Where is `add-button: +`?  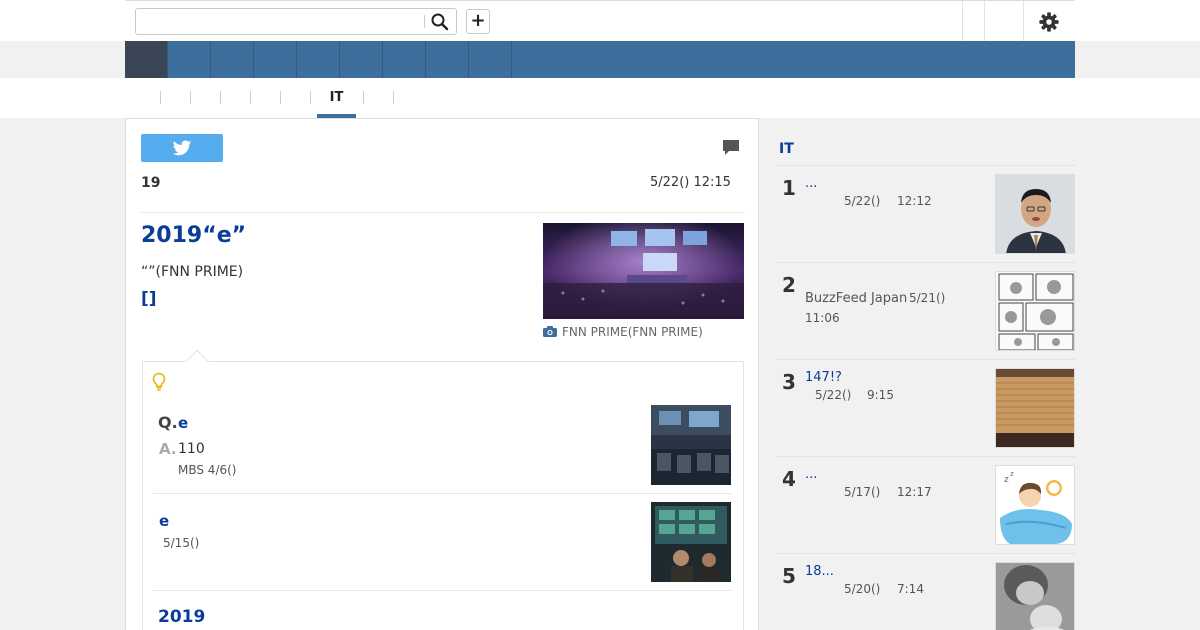 add-button: + is located at coordinates (478, 21).